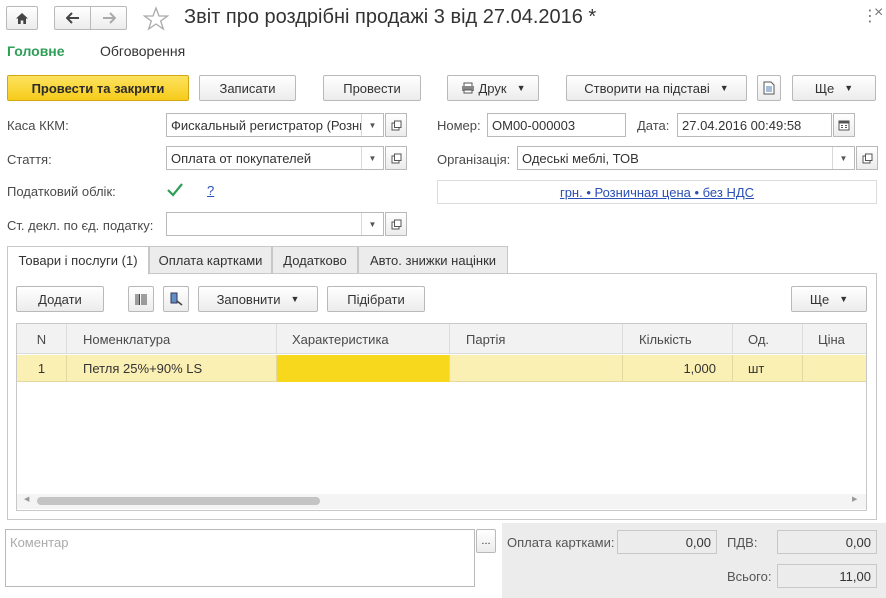  I want to click on org-field: Одеські меблі, ТОВ ▼, so click(686, 158).